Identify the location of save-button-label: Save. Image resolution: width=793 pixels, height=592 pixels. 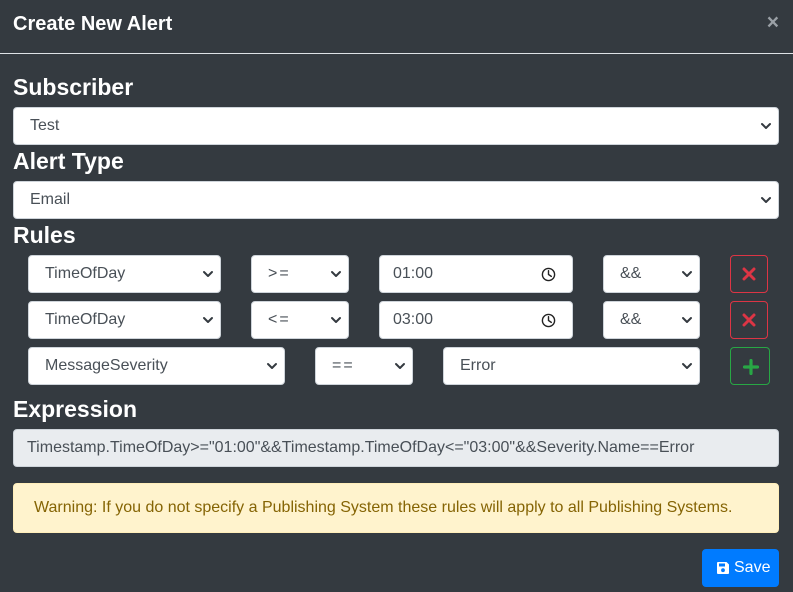
(752, 567).